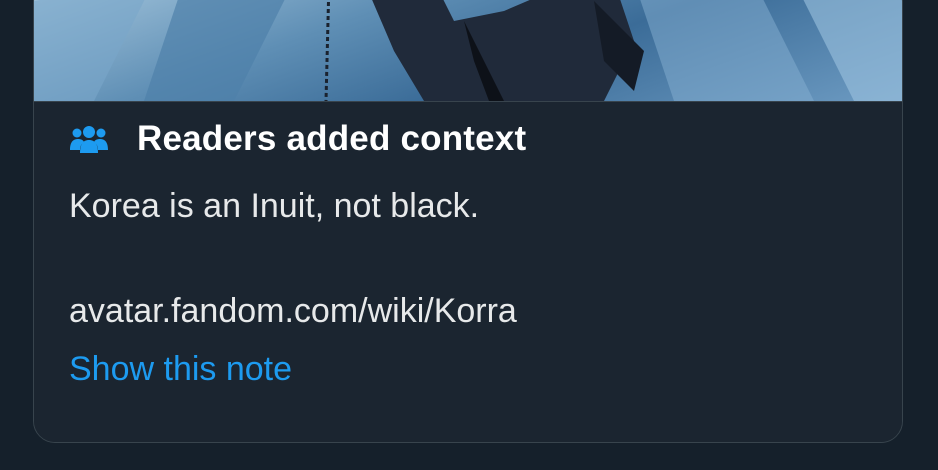  Describe the element at coordinates (180, 369) in the screenshot. I see `show-this-note-link: Show this note` at that location.